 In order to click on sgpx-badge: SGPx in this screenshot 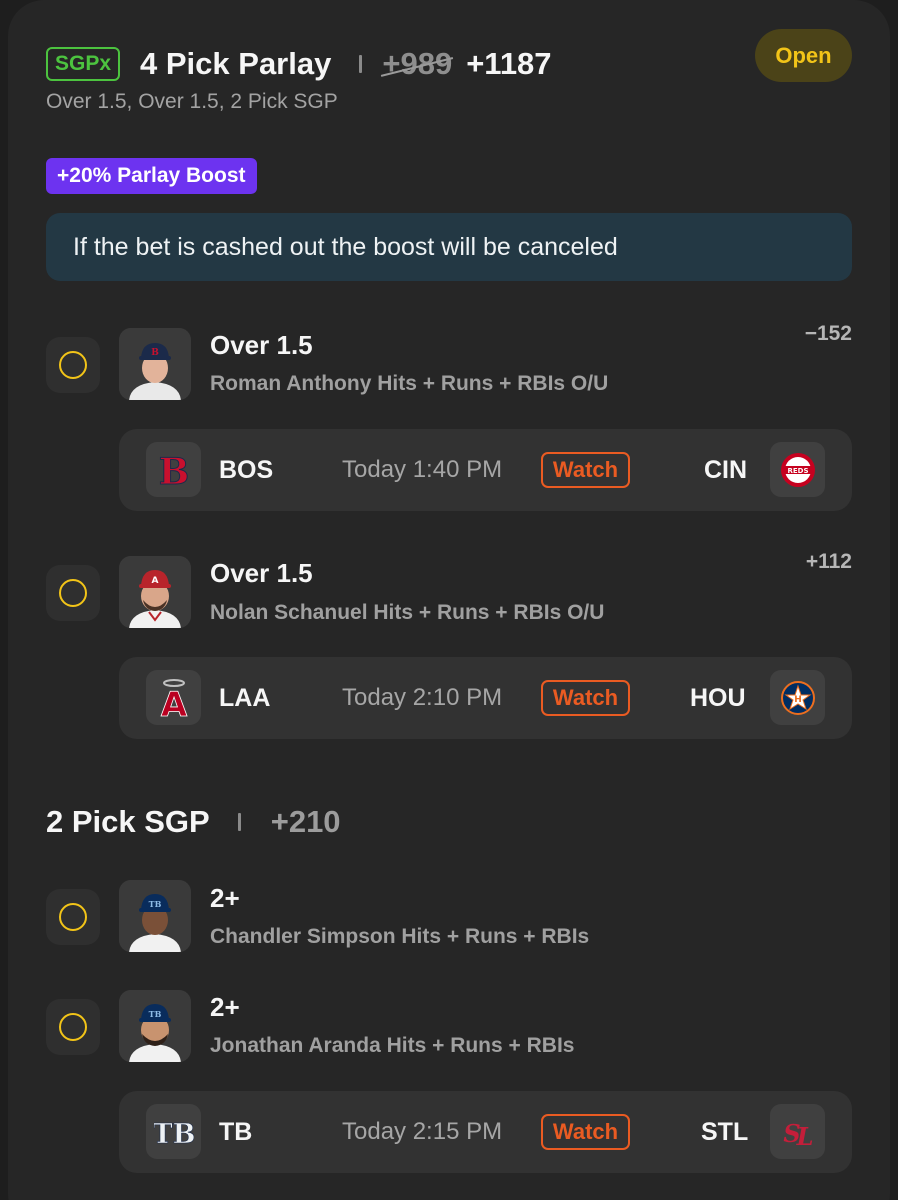, I will do `click(83, 64)`.